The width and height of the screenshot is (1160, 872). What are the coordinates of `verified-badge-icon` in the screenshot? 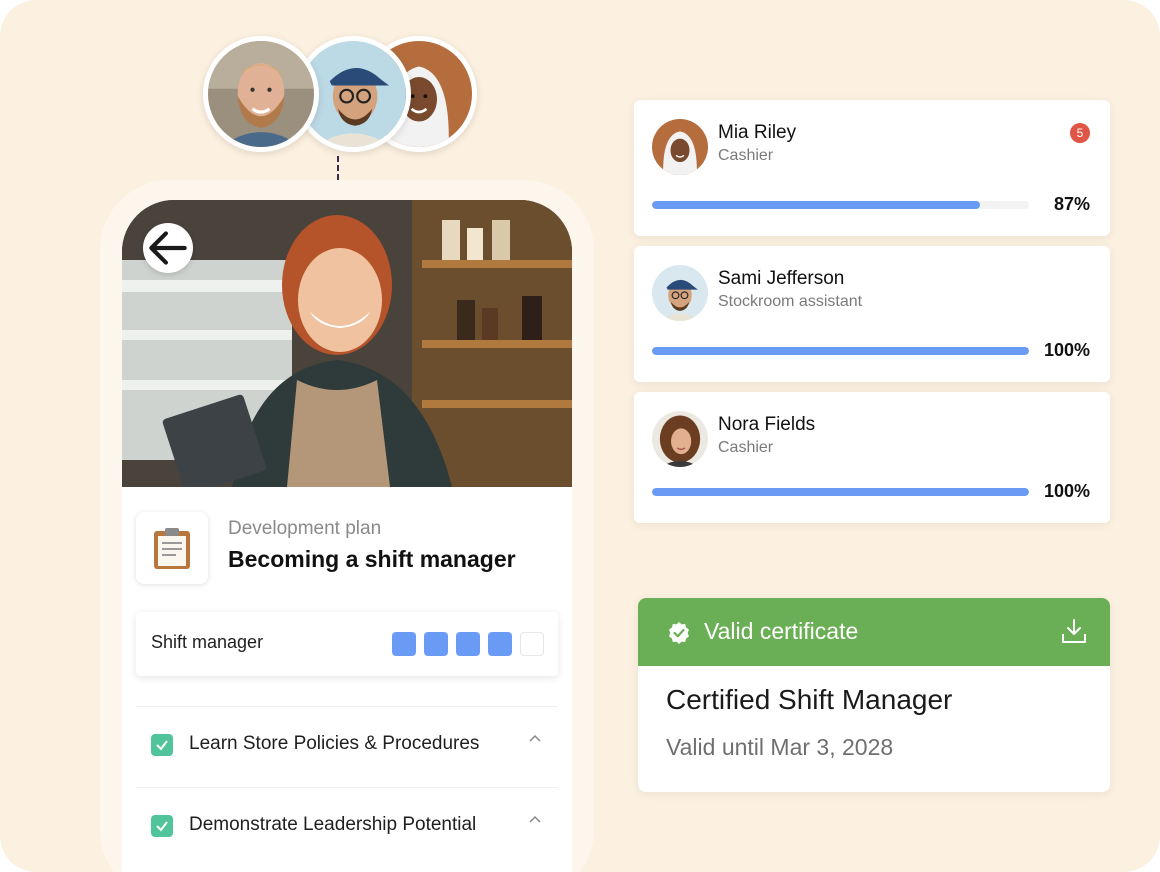 It's located at (679, 633).